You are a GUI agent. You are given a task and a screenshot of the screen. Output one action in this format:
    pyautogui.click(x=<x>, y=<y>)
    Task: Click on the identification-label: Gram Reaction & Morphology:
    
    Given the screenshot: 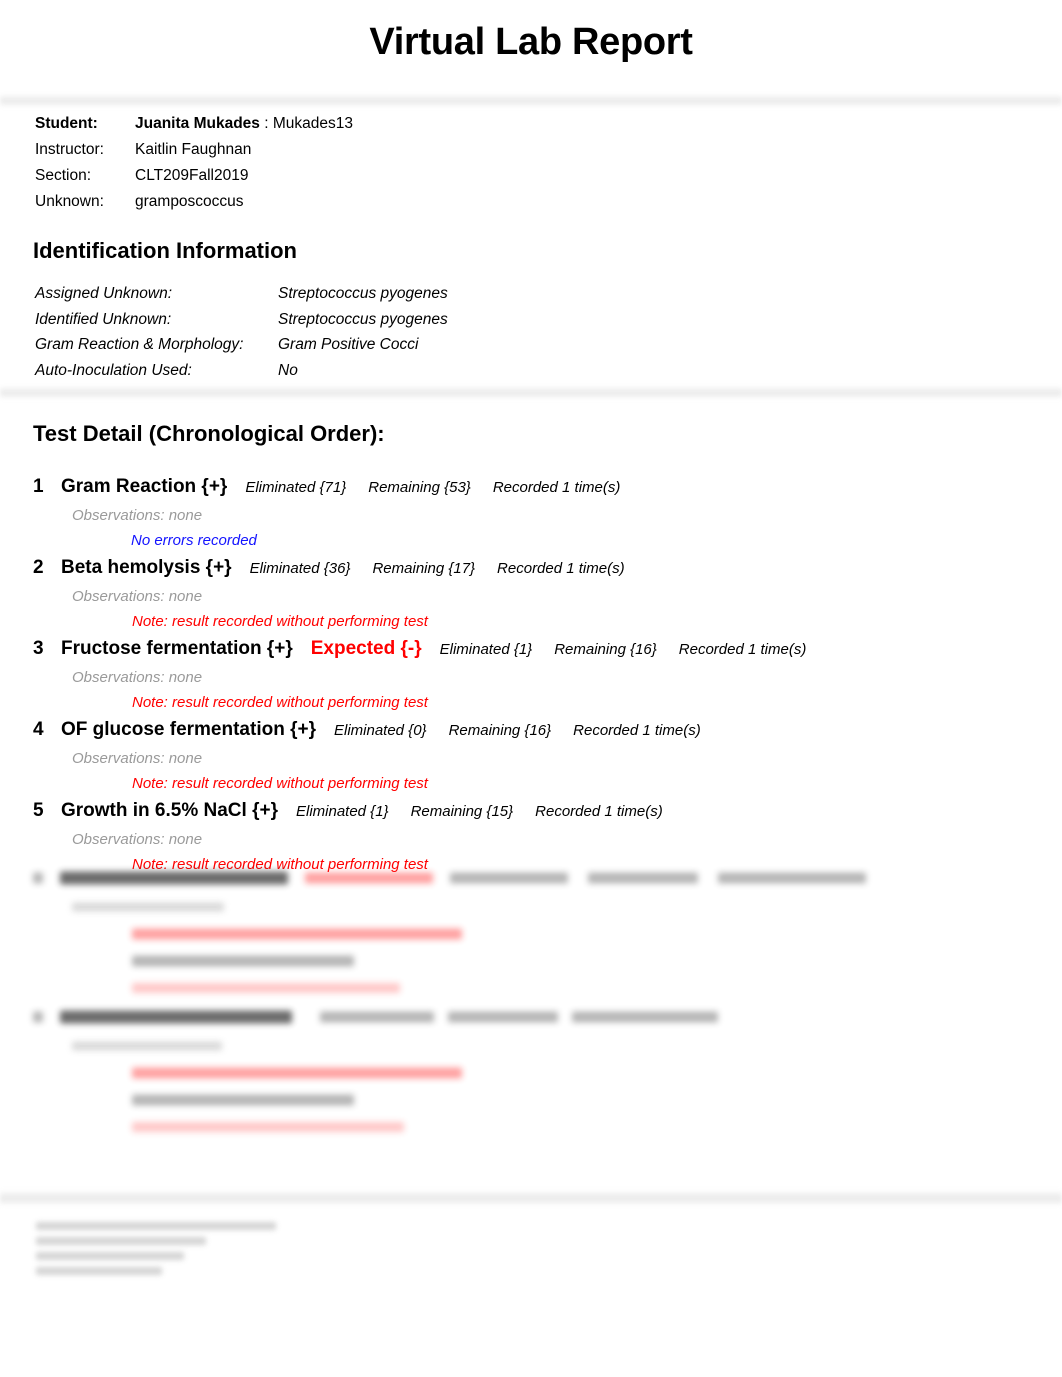 What is the action you would take?
    pyautogui.click(x=139, y=344)
    